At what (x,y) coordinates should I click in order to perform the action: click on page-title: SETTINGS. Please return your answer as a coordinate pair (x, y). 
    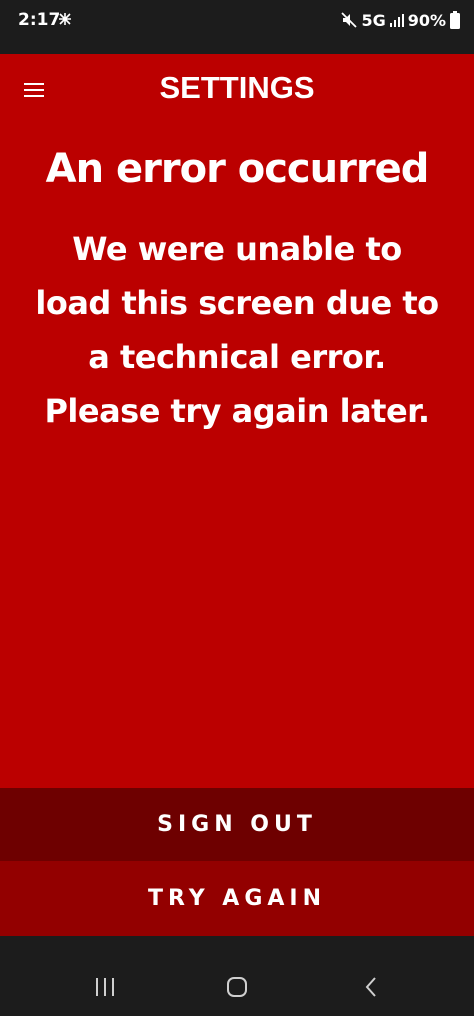
    Looking at the image, I should click on (237, 87).